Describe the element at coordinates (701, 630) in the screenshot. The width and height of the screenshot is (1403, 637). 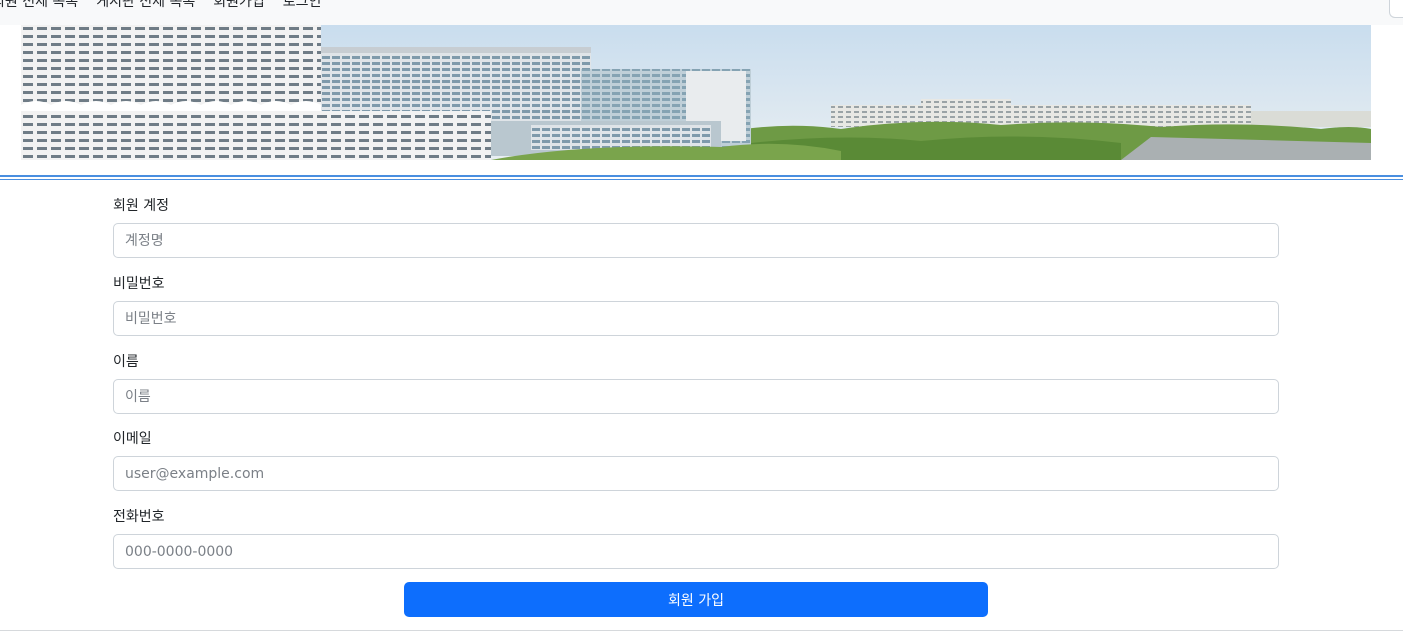
I see `bottom-divider` at that location.